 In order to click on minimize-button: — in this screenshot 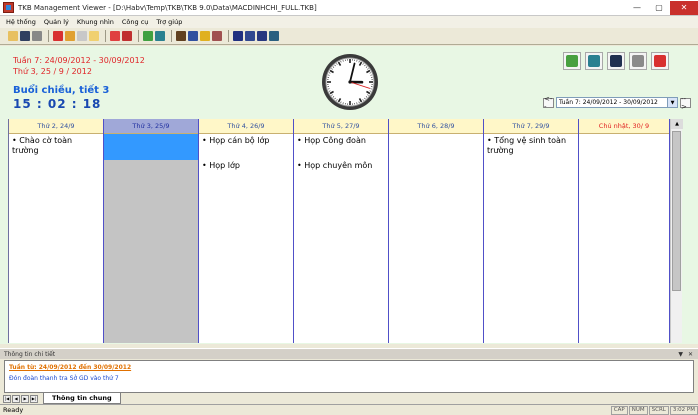, I will do `click(637, 8)`.